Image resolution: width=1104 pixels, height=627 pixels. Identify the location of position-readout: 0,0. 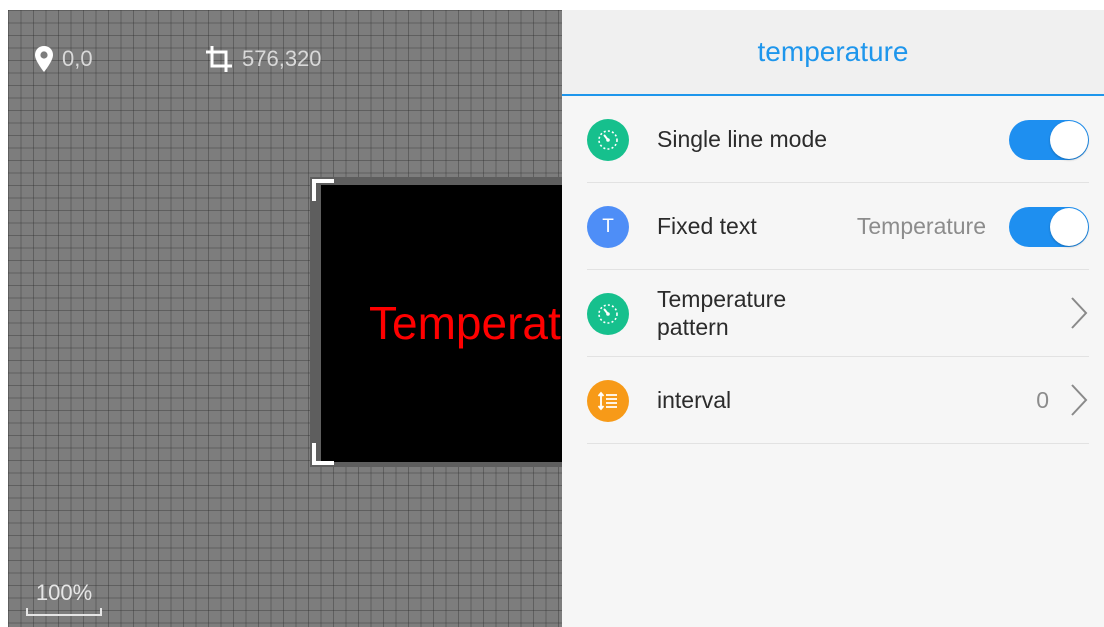
(63, 59).